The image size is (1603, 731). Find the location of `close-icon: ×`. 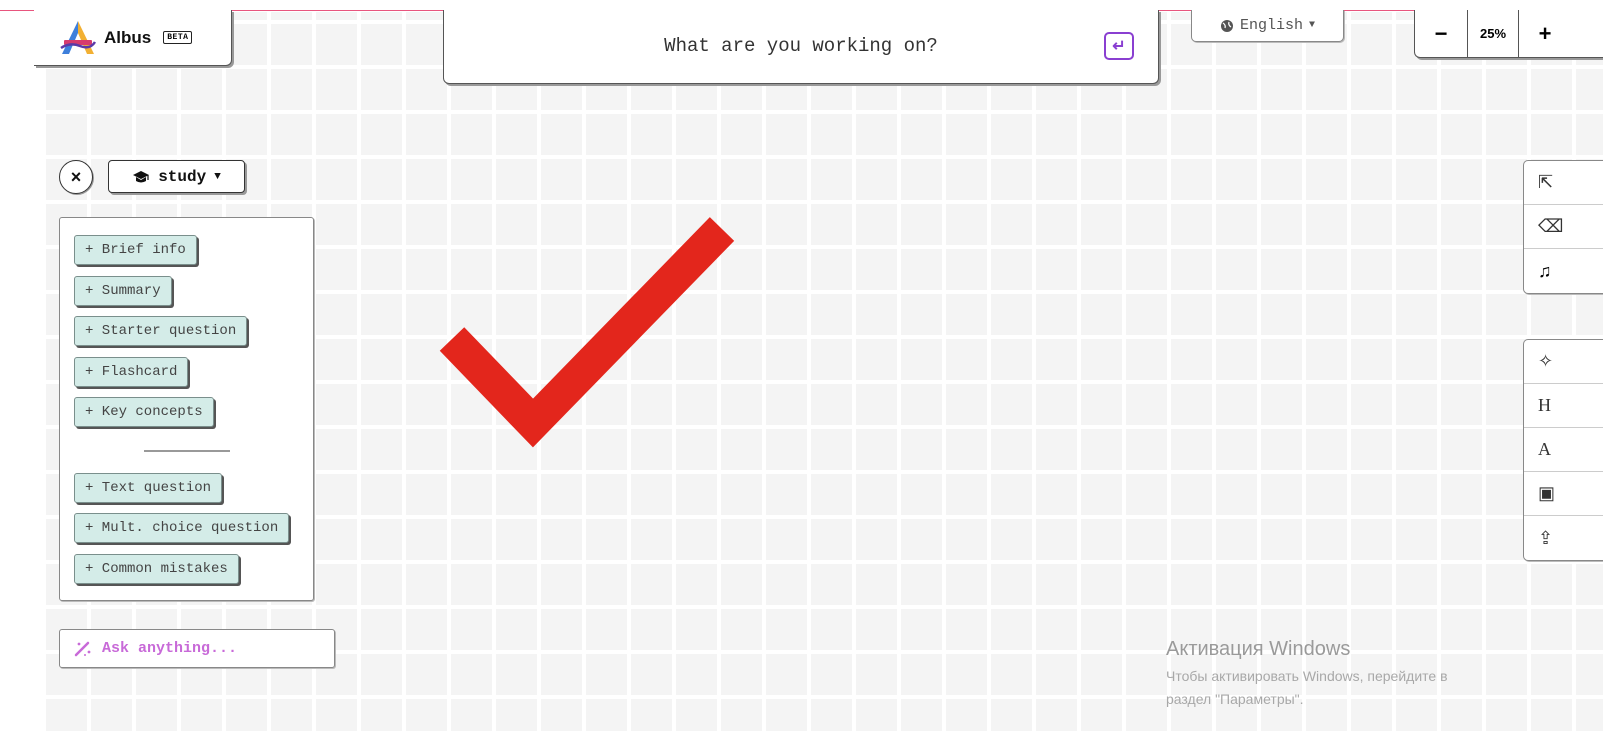

close-icon: × is located at coordinates (76, 176).